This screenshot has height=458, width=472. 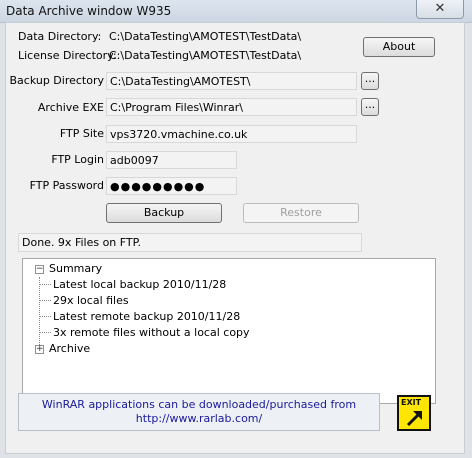 What do you see at coordinates (164, 213) in the screenshot?
I see `backup-button: Backup` at bounding box center [164, 213].